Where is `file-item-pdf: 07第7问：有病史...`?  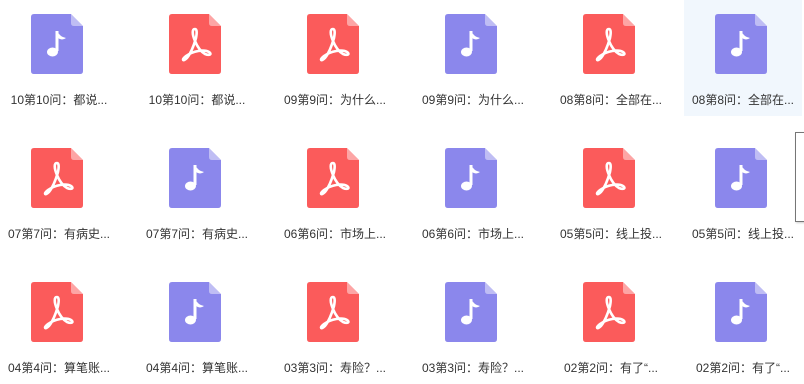 file-item-pdf: 07第7问：有病史... is located at coordinates (59, 192).